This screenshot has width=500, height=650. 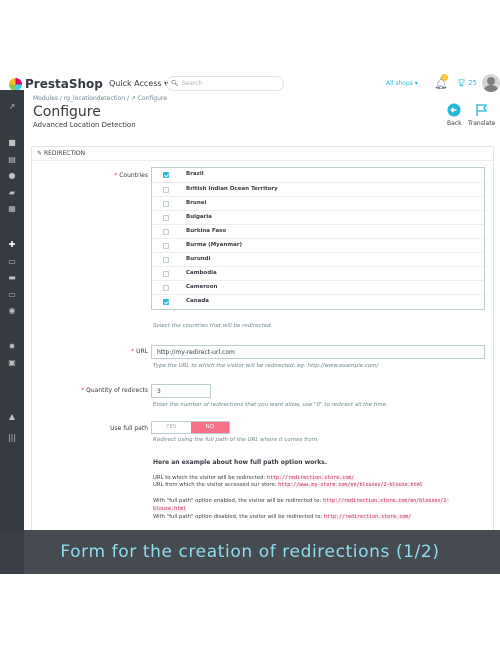 I want to click on flag-icon, so click(x=481, y=110).